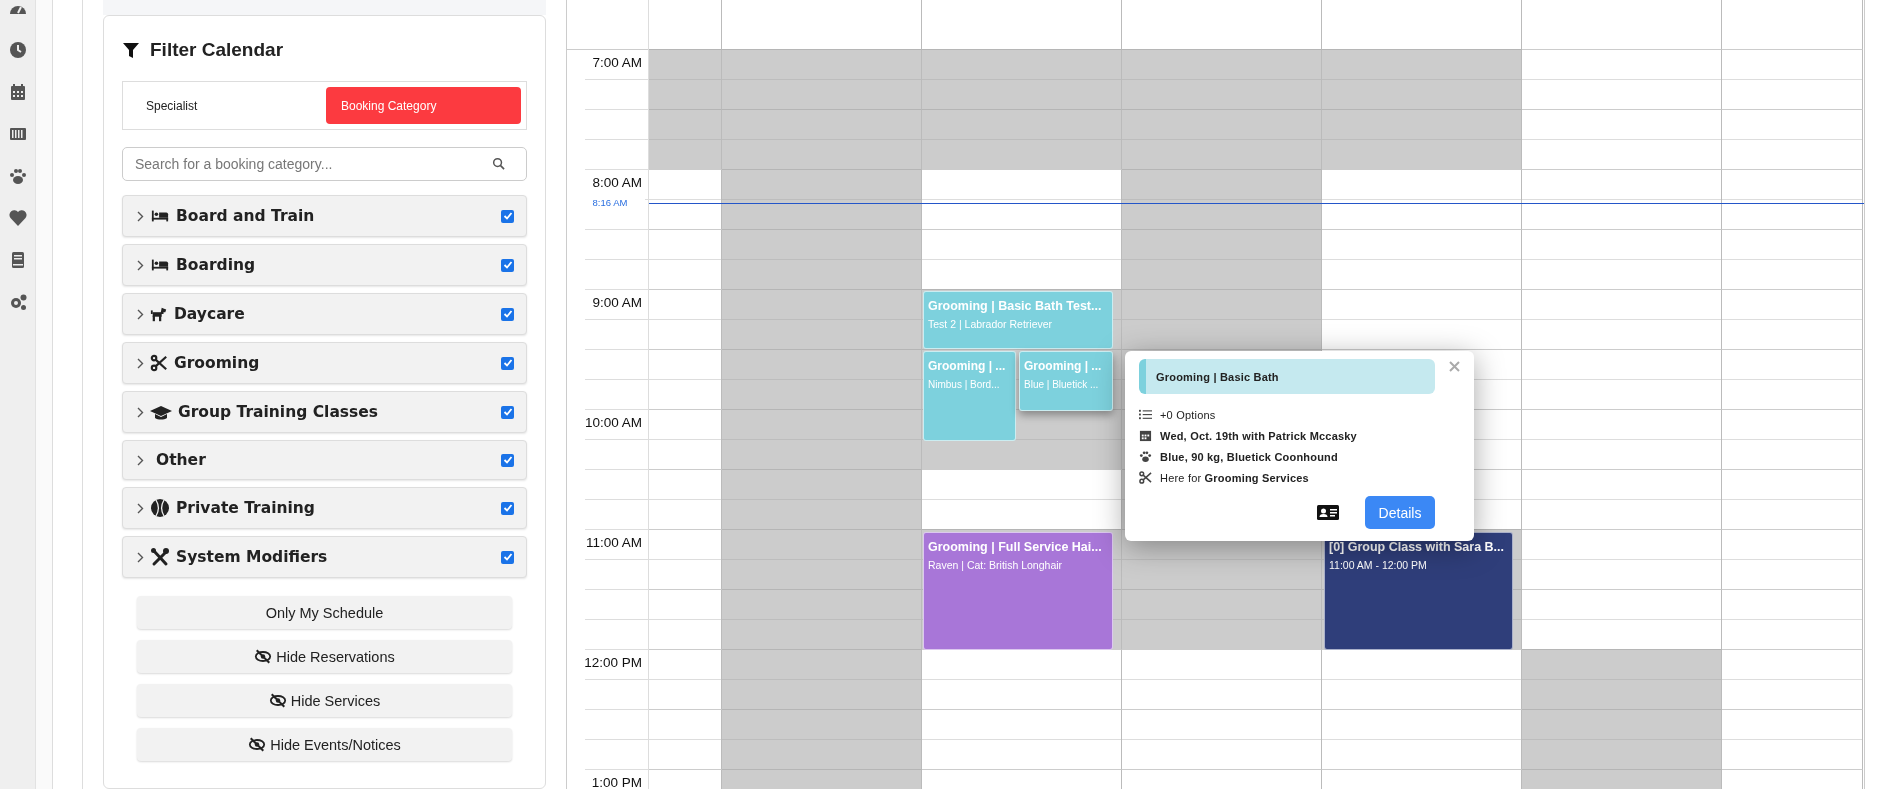 This screenshot has height=789, width=1887. I want to click on list-icon, so click(1145, 414).